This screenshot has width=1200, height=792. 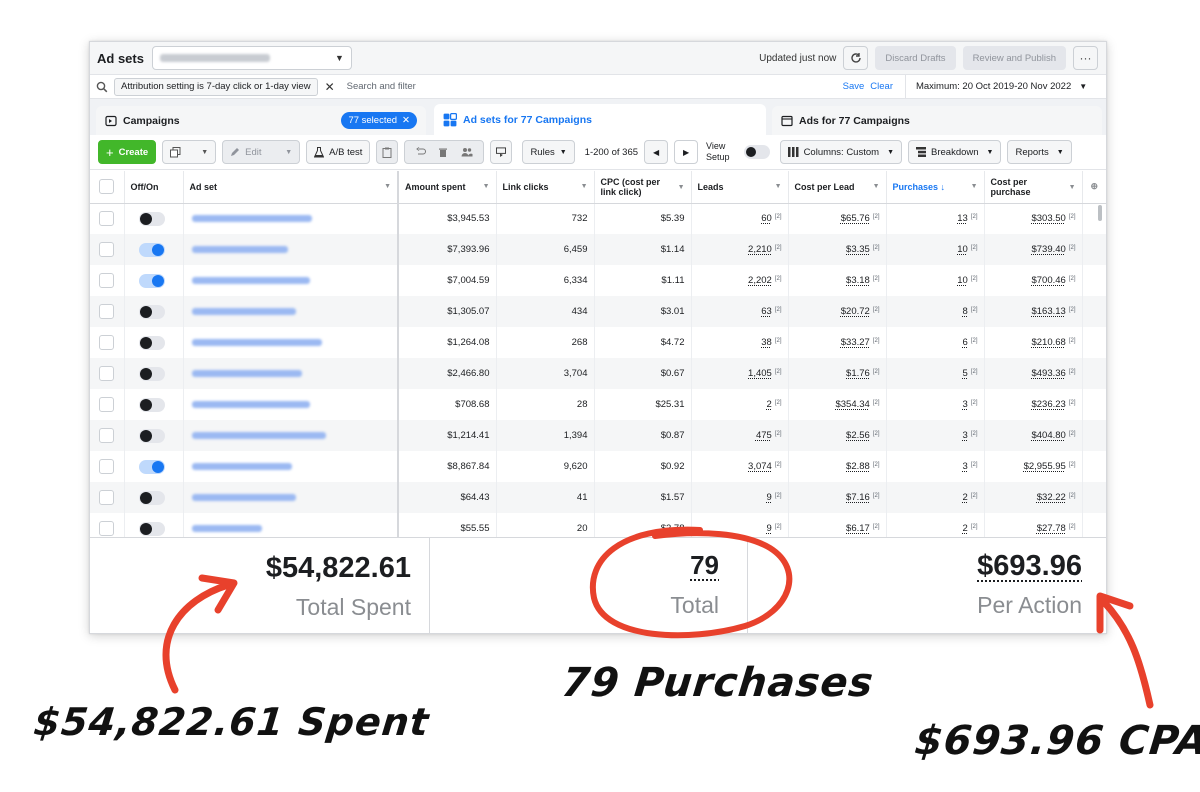 I want to click on column-header-link-clicks: Link clicks ▼, so click(x=545, y=187).